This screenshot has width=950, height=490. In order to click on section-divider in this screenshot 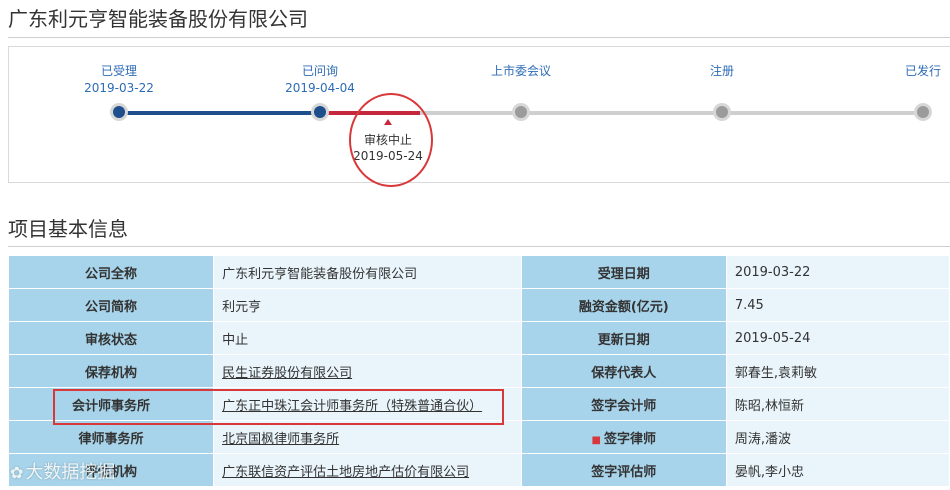, I will do `click(479, 246)`.